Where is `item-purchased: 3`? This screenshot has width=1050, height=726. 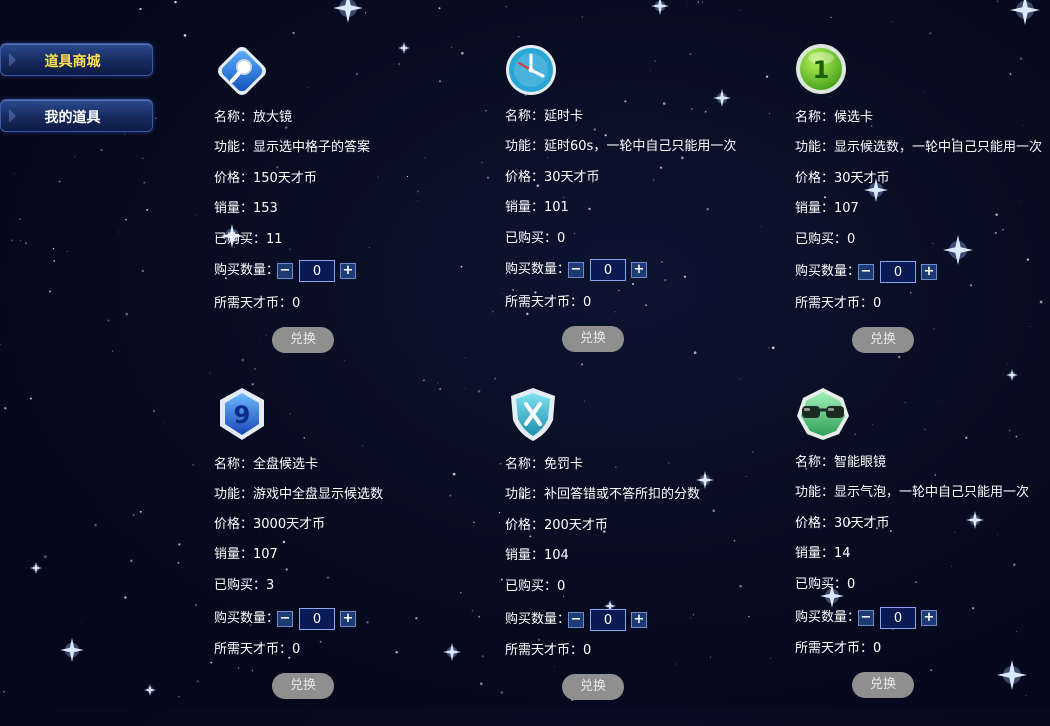 item-purchased: 3 is located at coordinates (270, 585).